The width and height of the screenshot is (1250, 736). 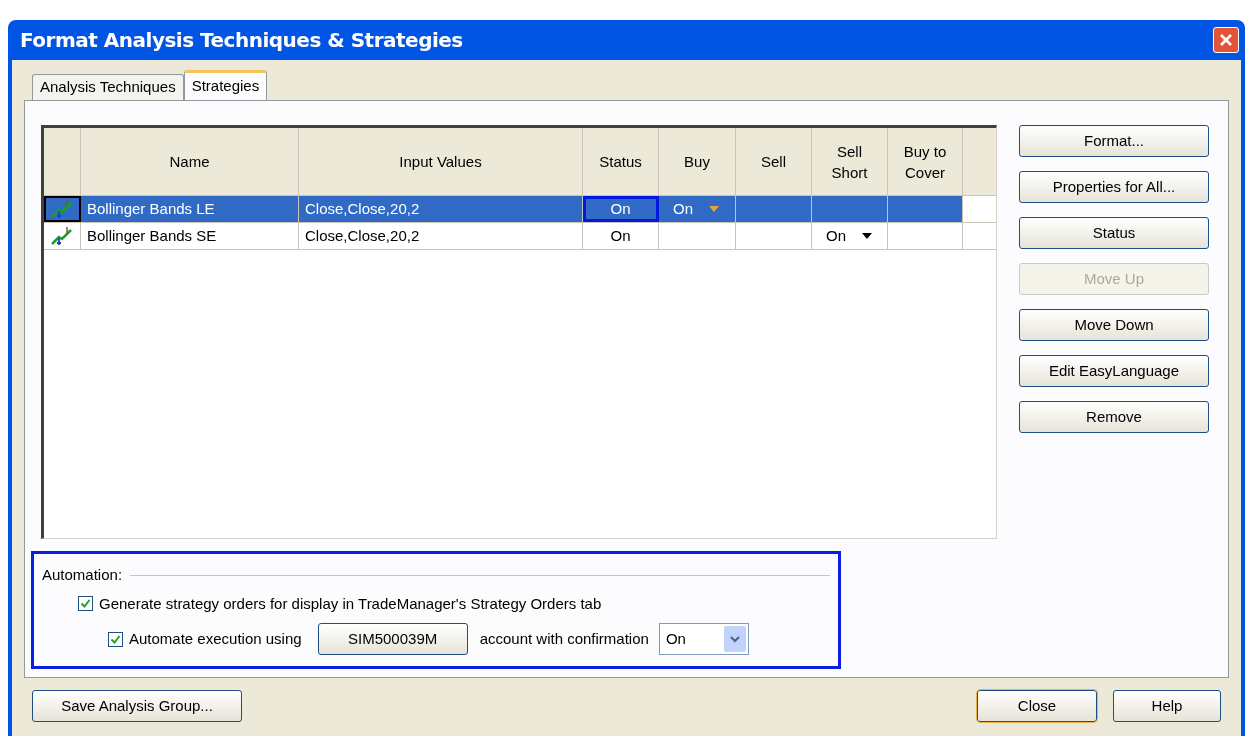 What do you see at coordinates (350, 603) in the screenshot?
I see `checkbox-label: Generate strategy orders for display in TradeManager's Strategy Orders tab` at bounding box center [350, 603].